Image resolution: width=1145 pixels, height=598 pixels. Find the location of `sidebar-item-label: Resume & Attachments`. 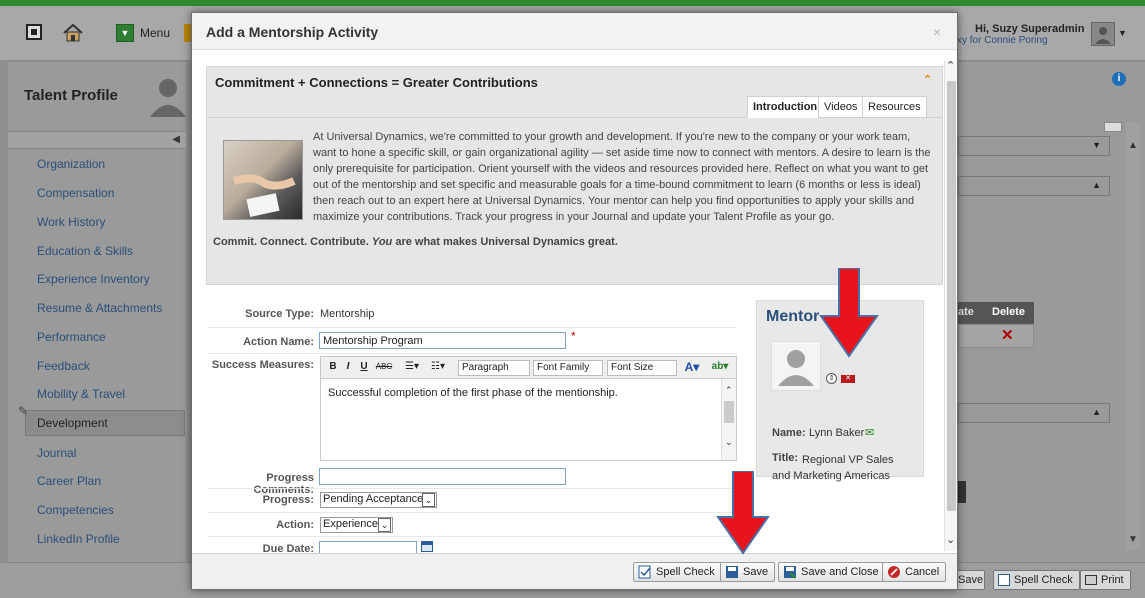

sidebar-item-label: Resume & Attachments is located at coordinates (99, 308).